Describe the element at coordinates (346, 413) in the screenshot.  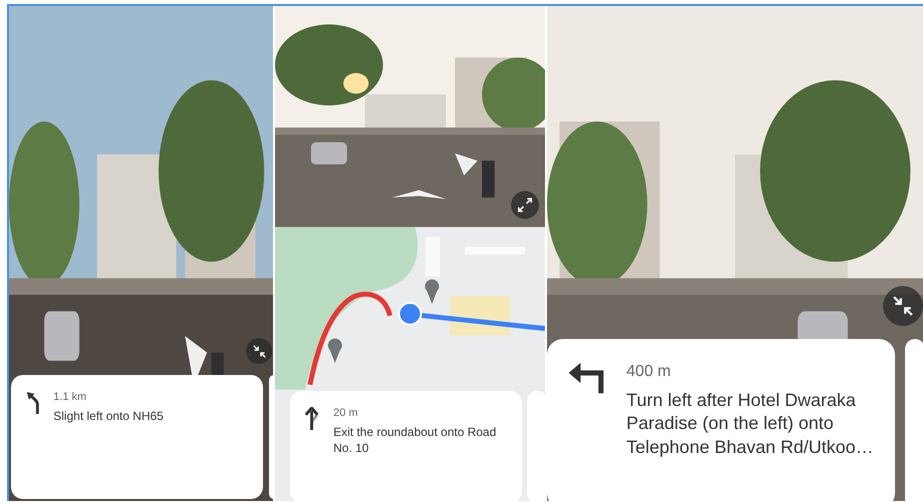
I see `distance-text: 20 m` at that location.